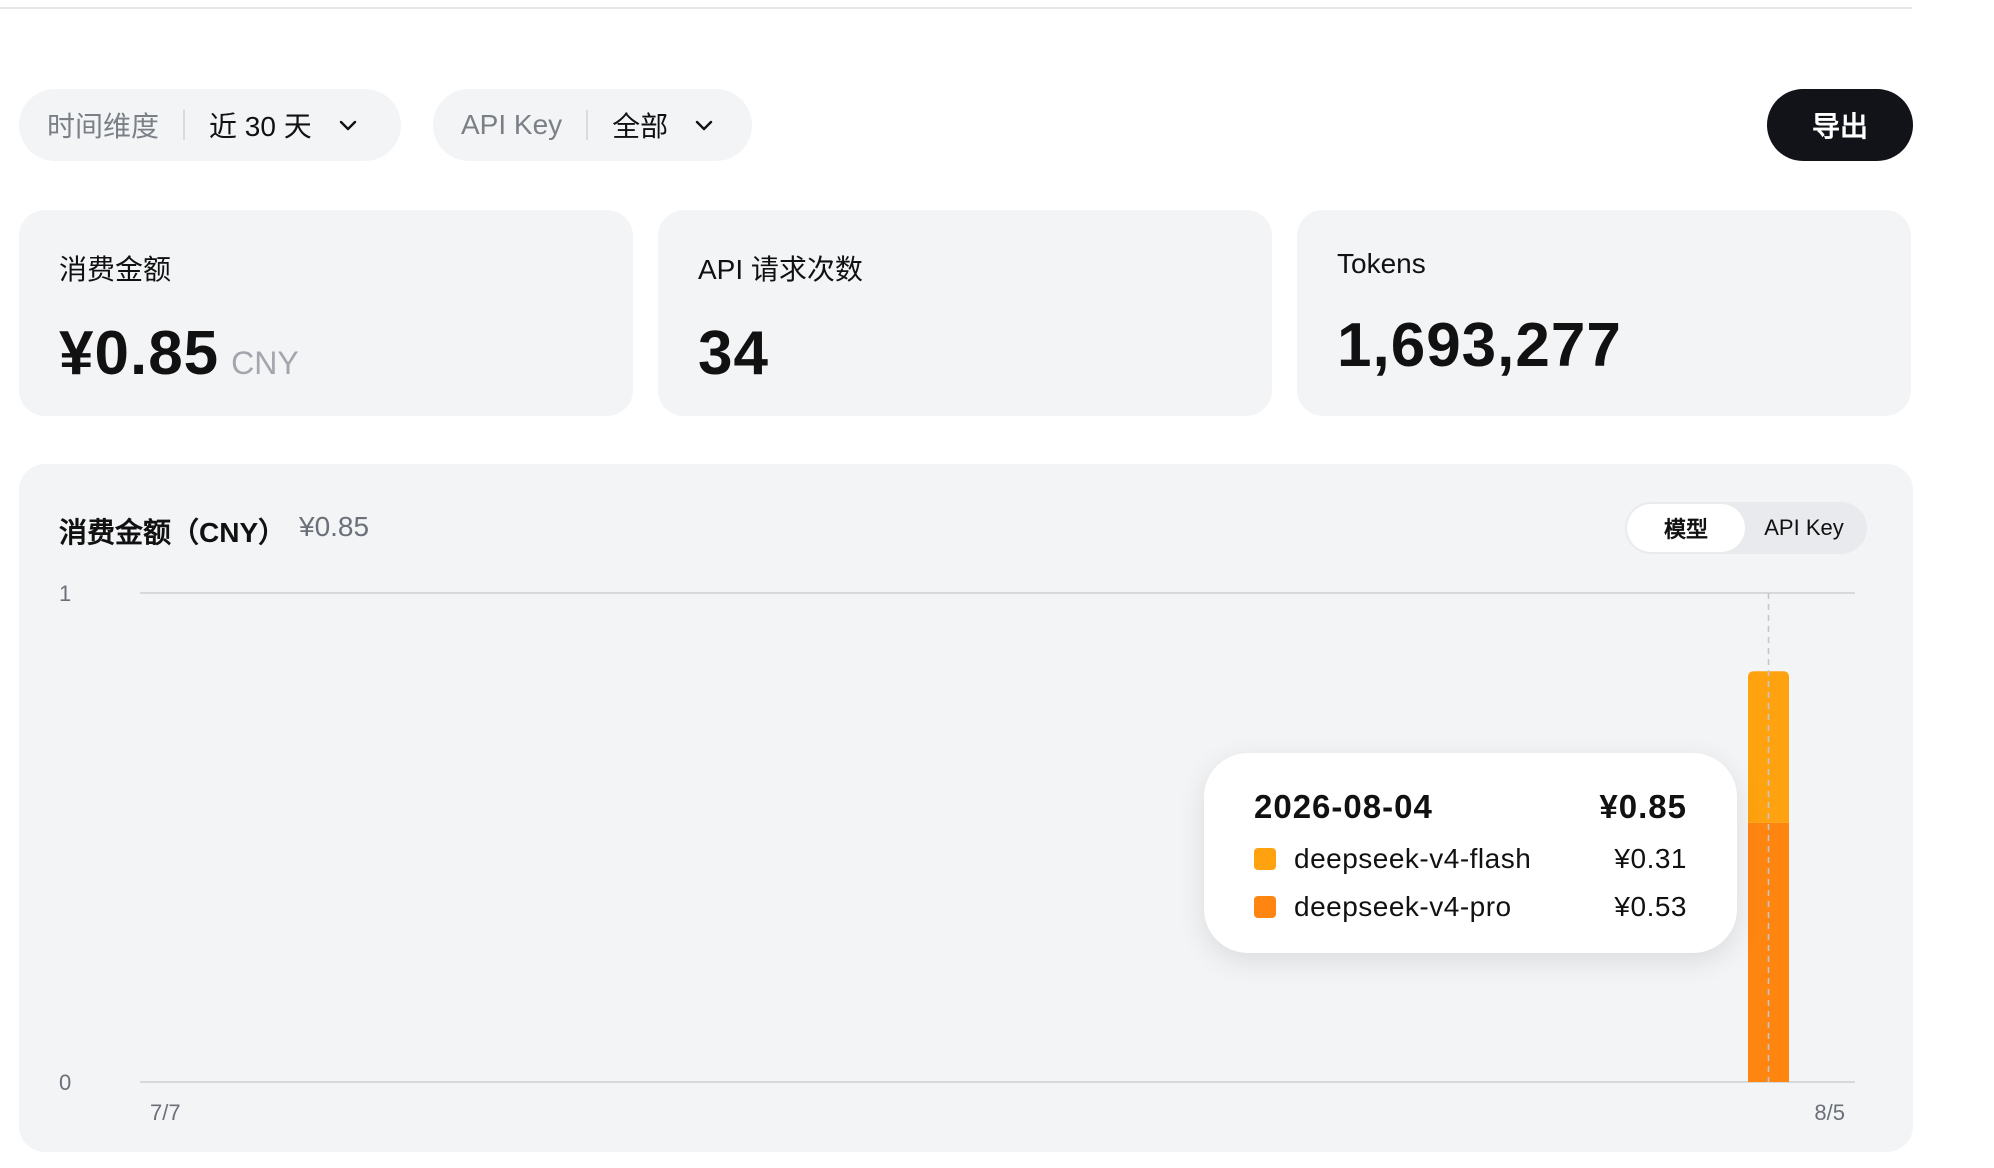  What do you see at coordinates (326, 313) in the screenshot?
I see `cost-stat-card: 消费金额 ¥0.85 CNY` at bounding box center [326, 313].